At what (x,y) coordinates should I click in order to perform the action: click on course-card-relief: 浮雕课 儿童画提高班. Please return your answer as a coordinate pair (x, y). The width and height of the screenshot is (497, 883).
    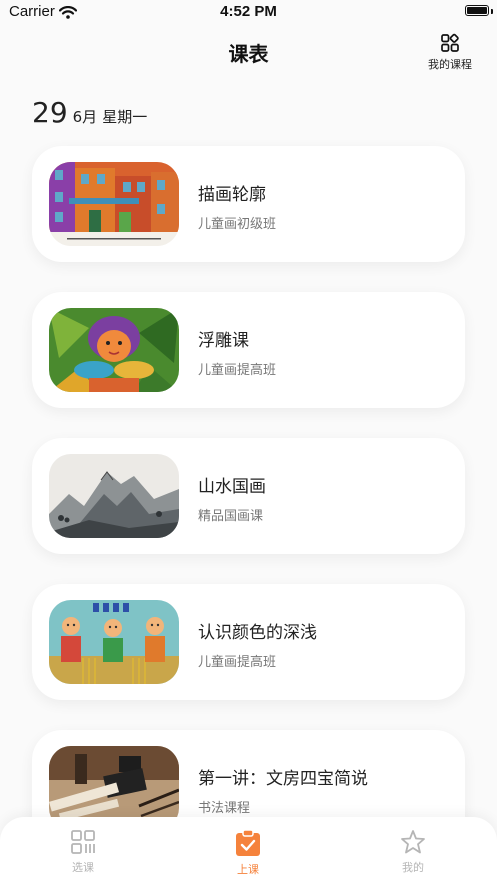
    Looking at the image, I should click on (248, 350).